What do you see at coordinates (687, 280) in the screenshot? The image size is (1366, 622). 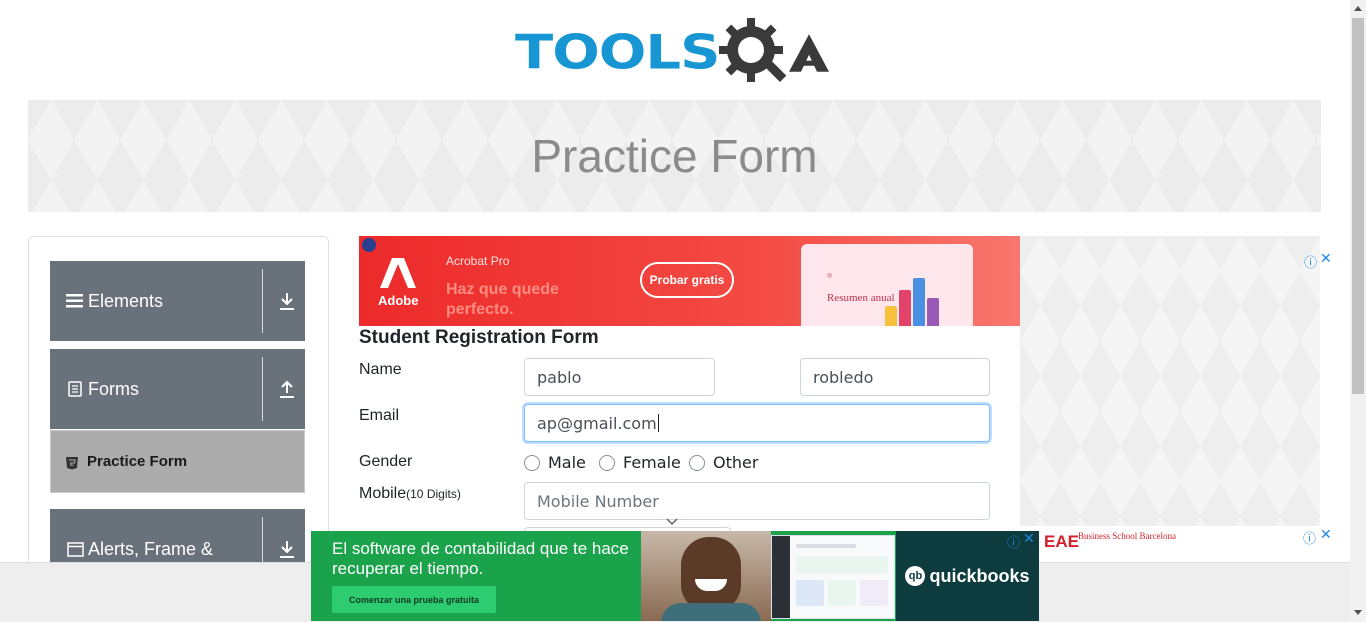 I see `ad-cta-button: Probar gratis` at bounding box center [687, 280].